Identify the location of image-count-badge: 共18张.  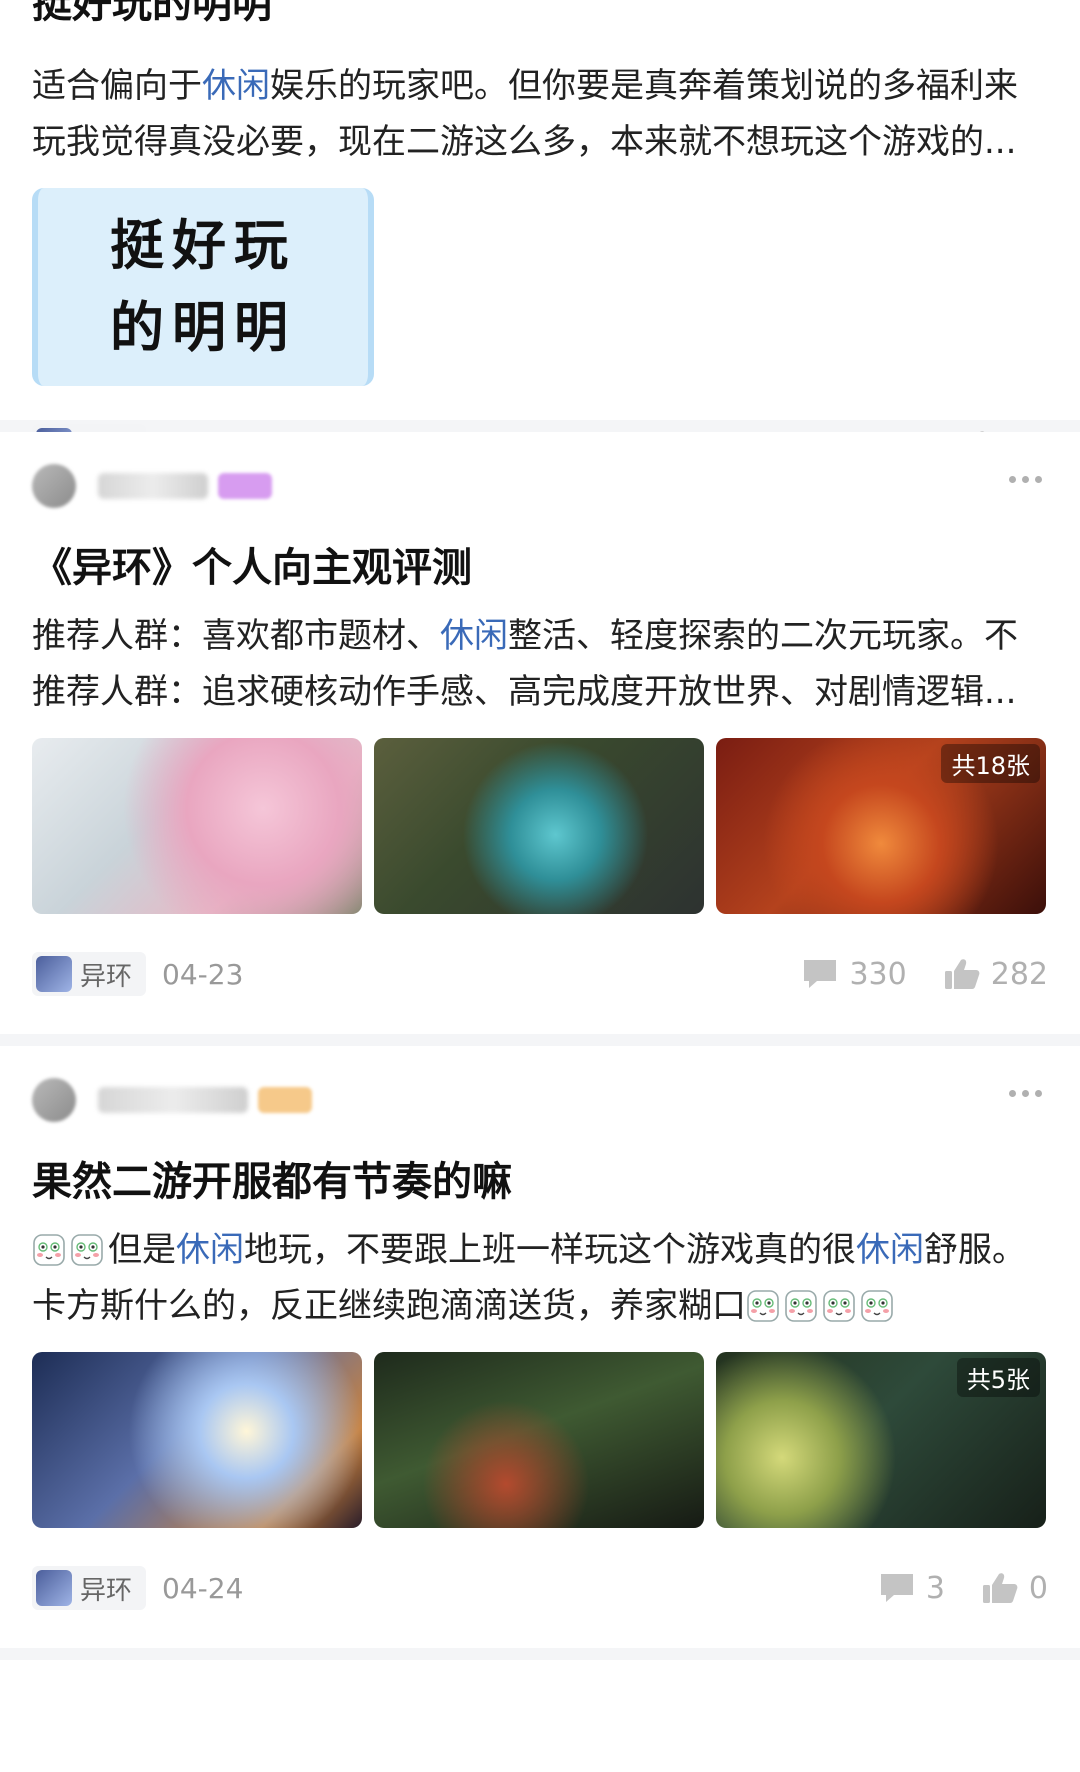
(990, 763).